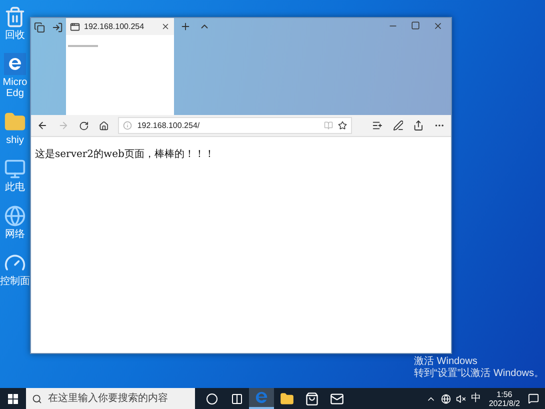 The height and width of the screenshot is (409, 545). Describe the element at coordinates (337, 399) in the screenshot. I see `mail-icon` at that location.